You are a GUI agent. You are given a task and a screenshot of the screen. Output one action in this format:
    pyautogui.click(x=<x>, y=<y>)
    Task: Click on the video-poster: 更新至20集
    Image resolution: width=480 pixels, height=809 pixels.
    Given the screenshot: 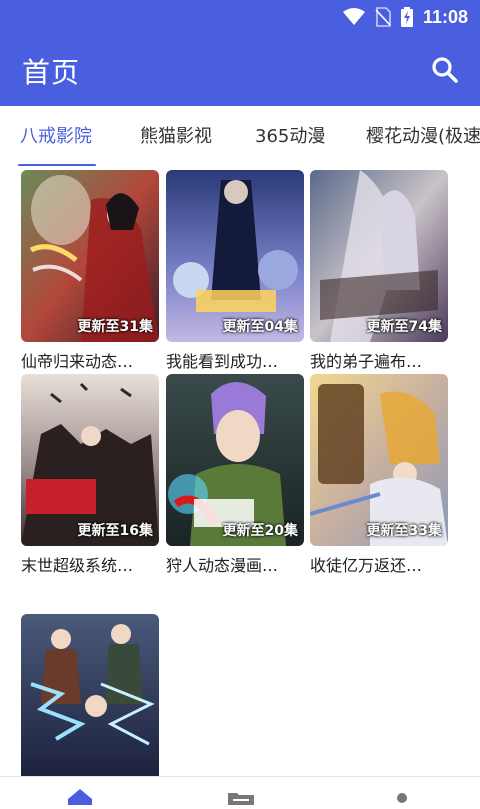 What is the action you would take?
    pyautogui.click(x=235, y=460)
    